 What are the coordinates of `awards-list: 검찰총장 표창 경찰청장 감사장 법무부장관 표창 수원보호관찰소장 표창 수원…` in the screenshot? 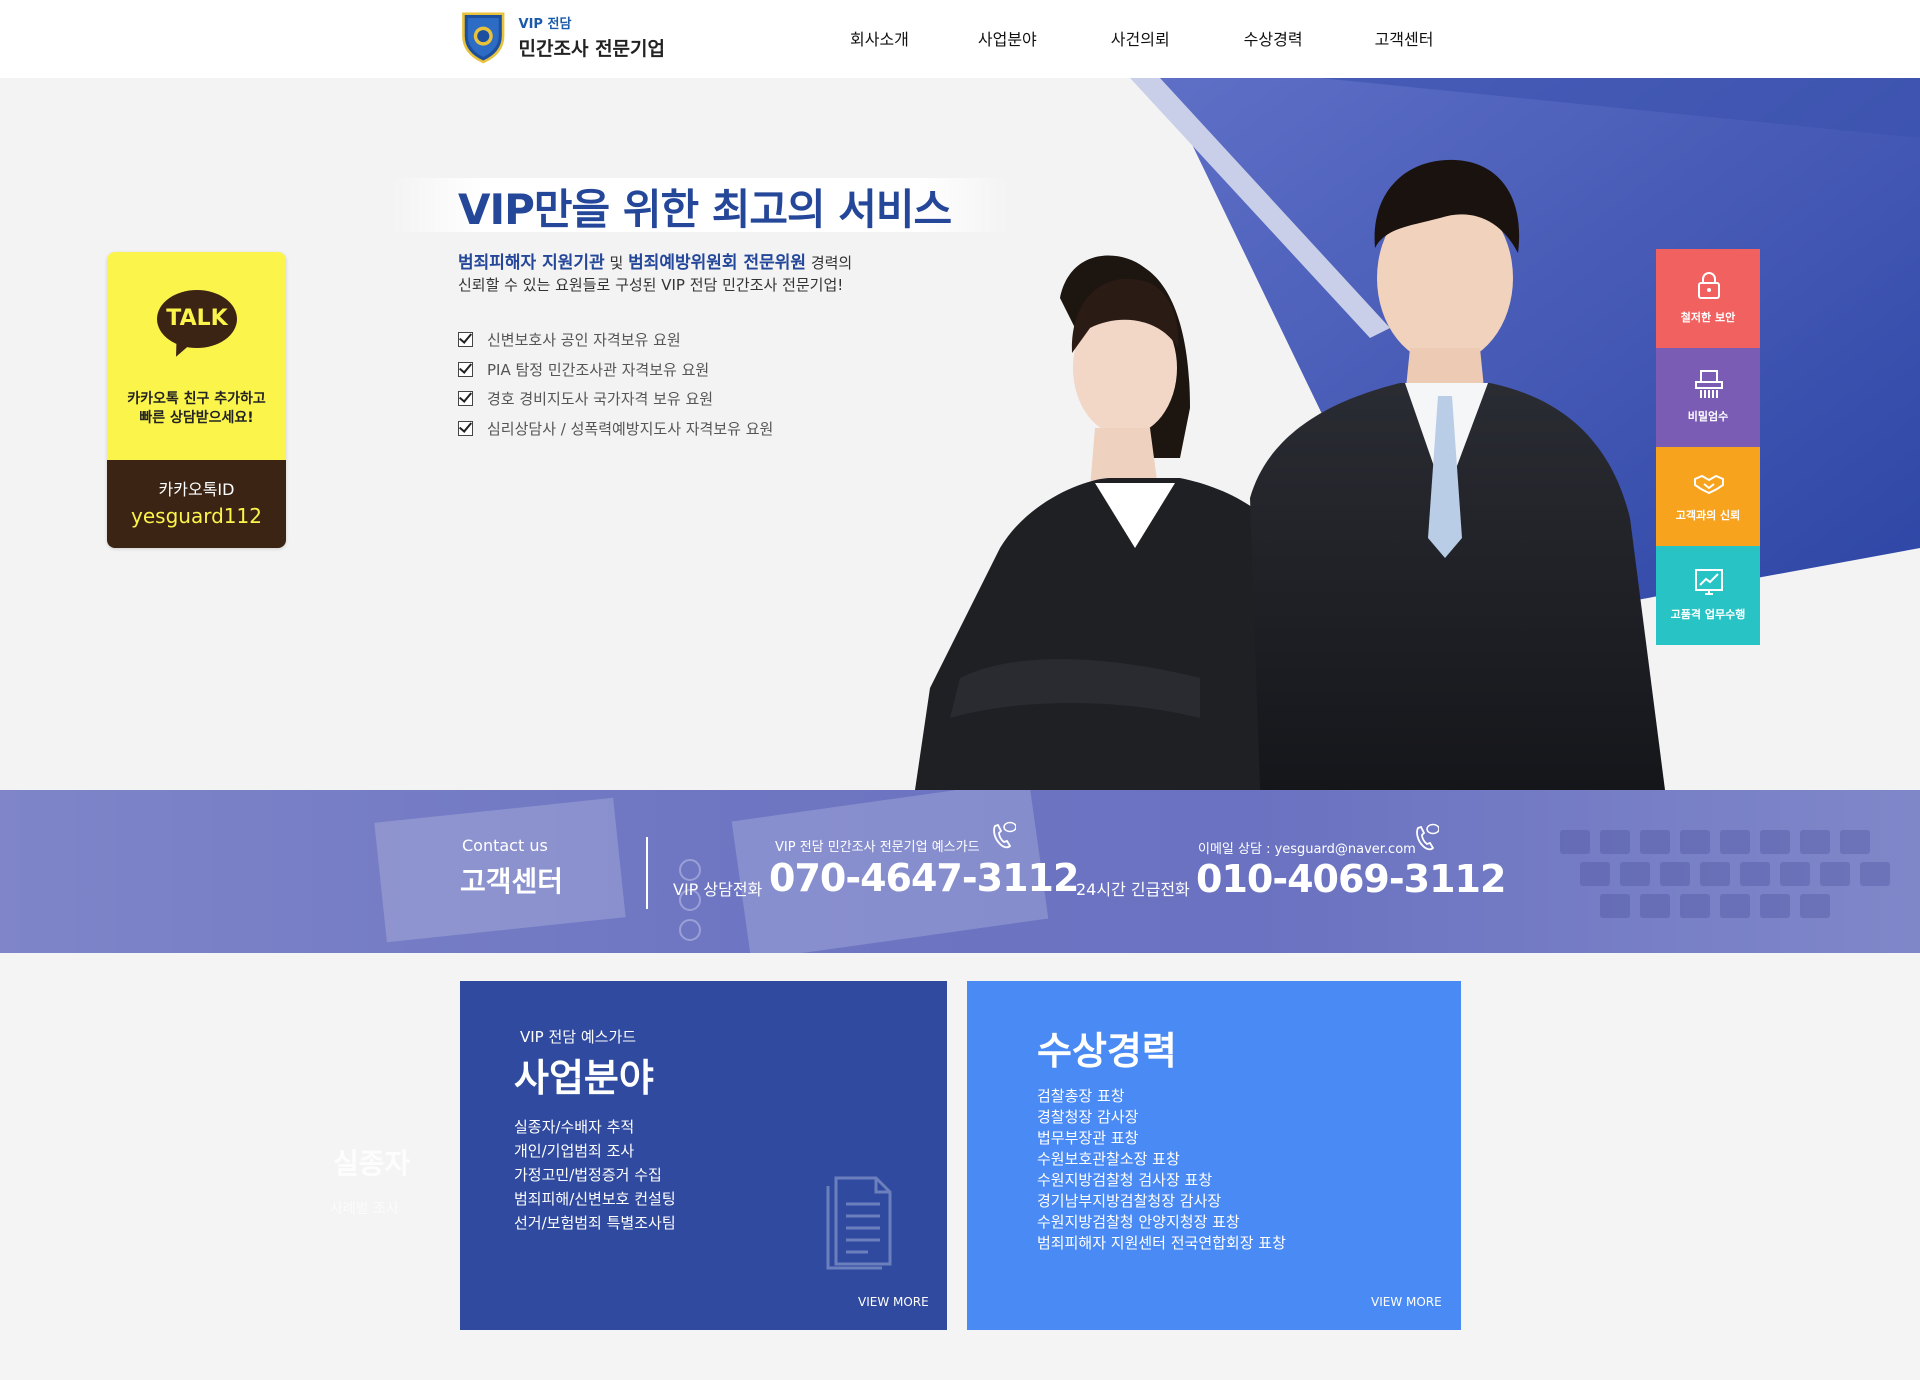 It's located at (1161, 1170).